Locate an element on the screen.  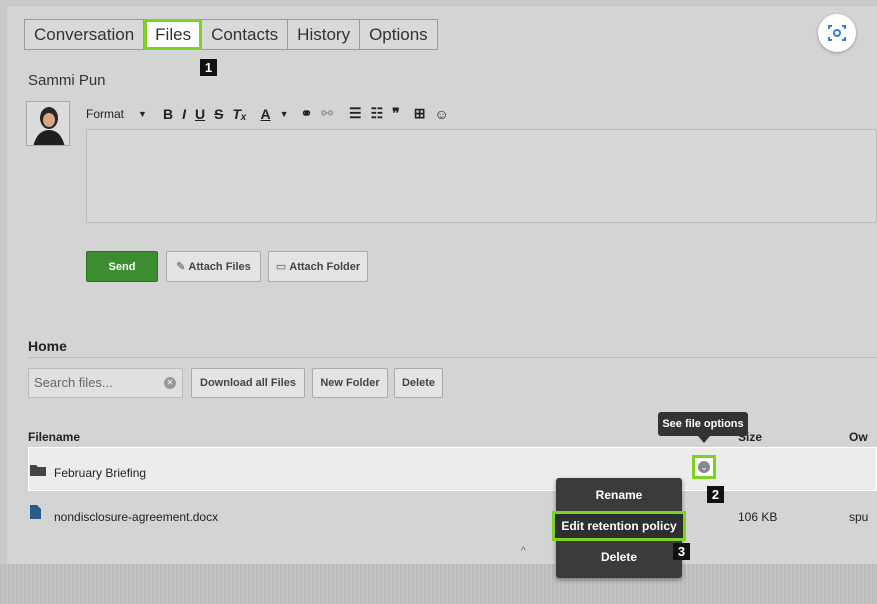
file-name: February Briefing is located at coordinates (100, 473).